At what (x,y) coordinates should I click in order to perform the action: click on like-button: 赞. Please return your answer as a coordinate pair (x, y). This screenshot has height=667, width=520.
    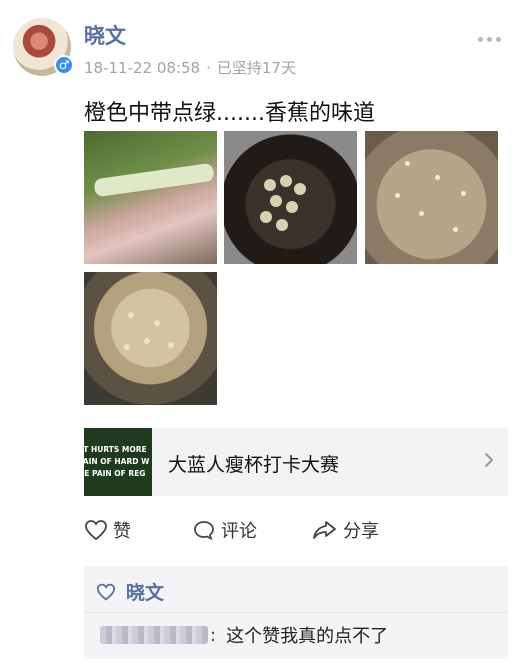
    Looking at the image, I should click on (107, 530).